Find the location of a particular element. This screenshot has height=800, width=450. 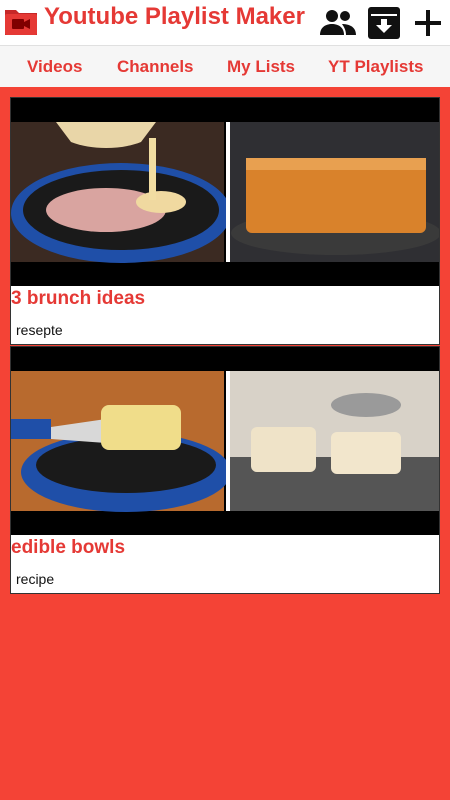

tab-channels: Channels is located at coordinates (155, 67).